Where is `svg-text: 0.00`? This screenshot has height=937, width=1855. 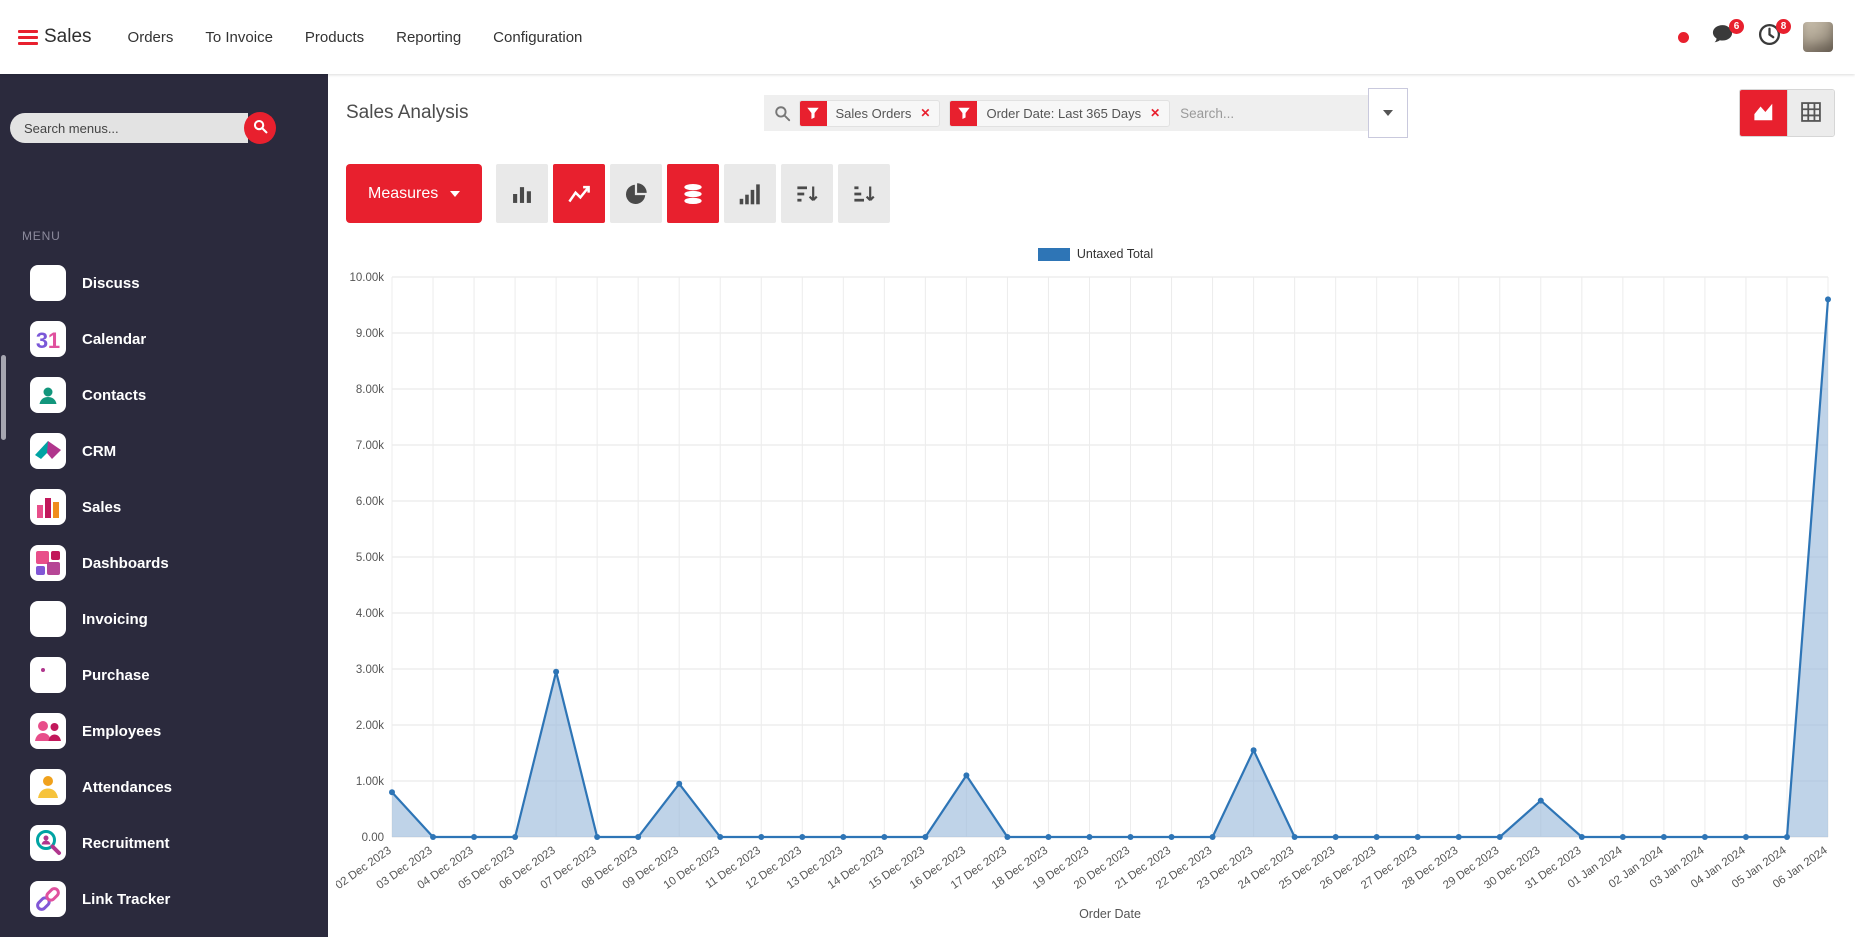 svg-text: 0.00 is located at coordinates (373, 838).